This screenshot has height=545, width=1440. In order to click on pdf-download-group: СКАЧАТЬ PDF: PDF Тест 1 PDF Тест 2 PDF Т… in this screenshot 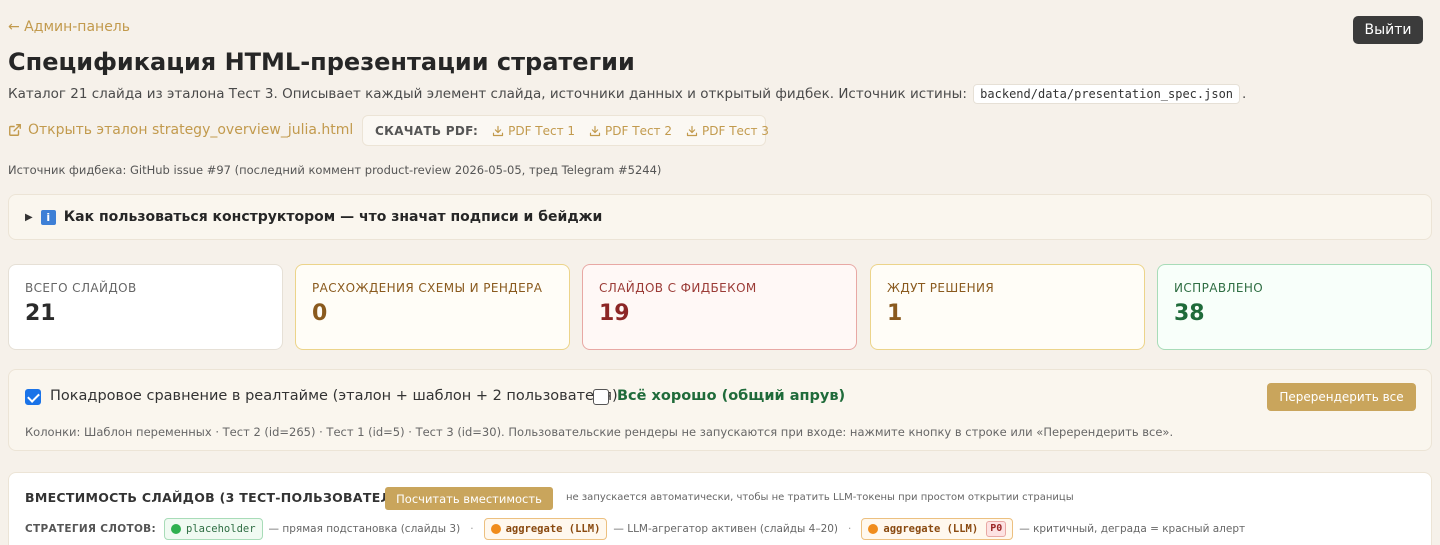, I will do `click(565, 130)`.